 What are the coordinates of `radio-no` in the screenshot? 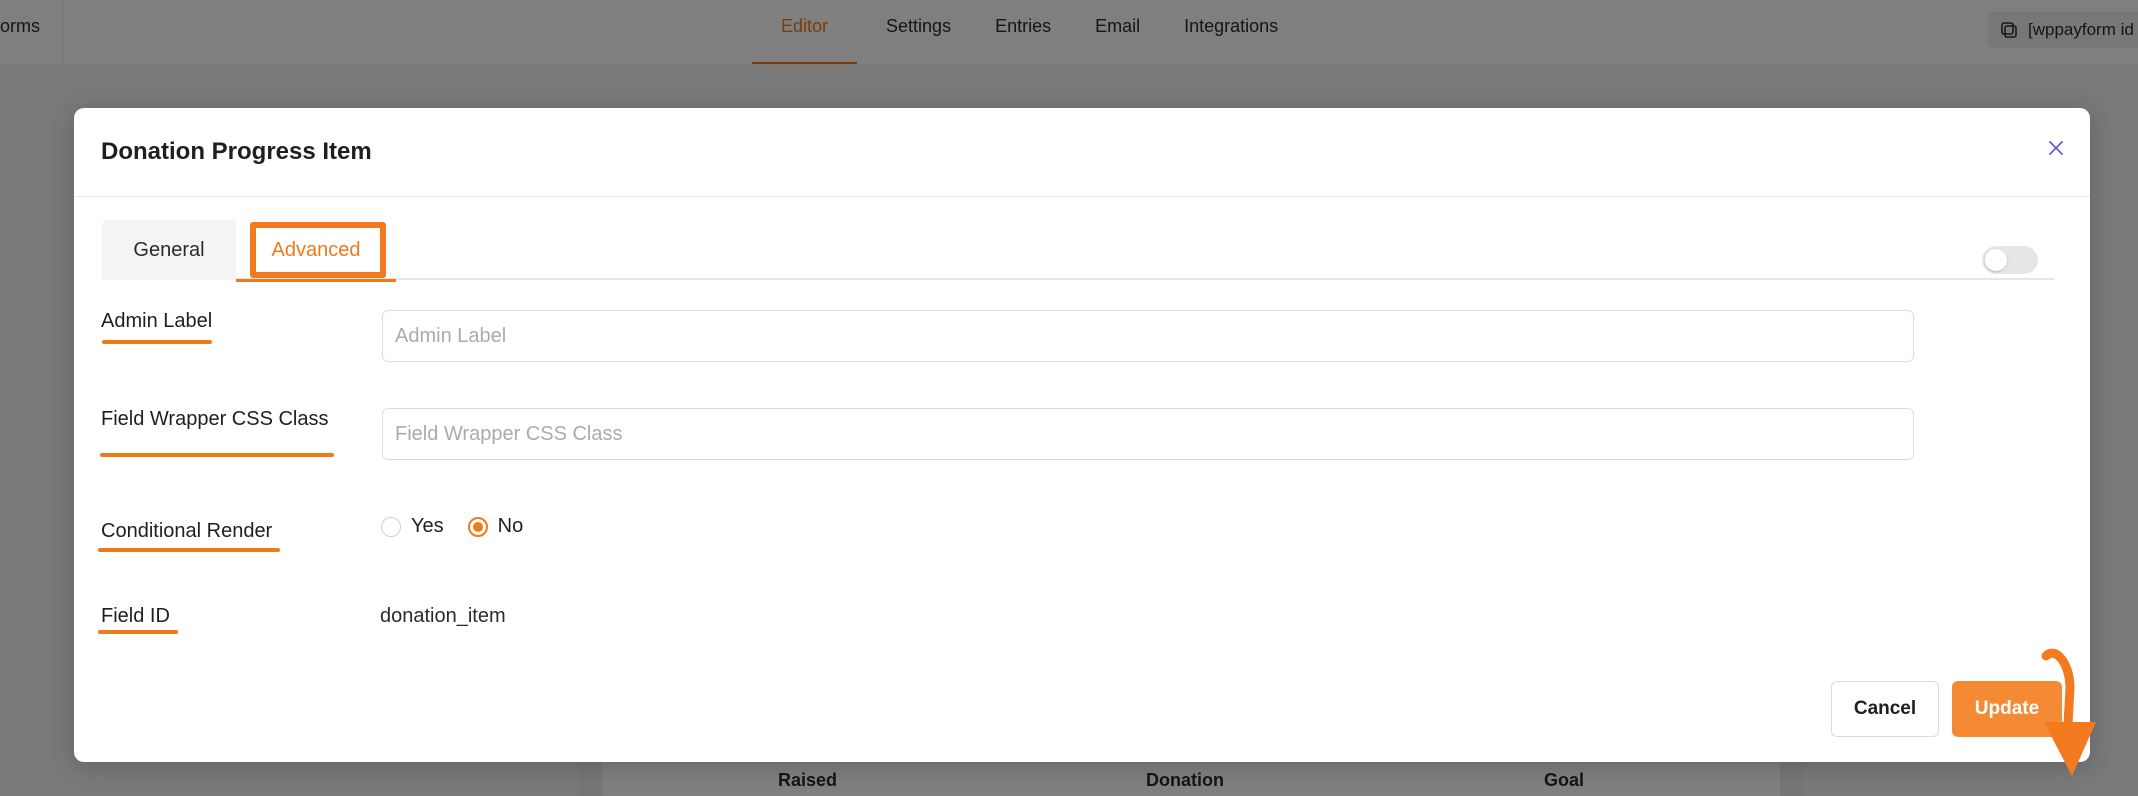 It's located at (477, 526).